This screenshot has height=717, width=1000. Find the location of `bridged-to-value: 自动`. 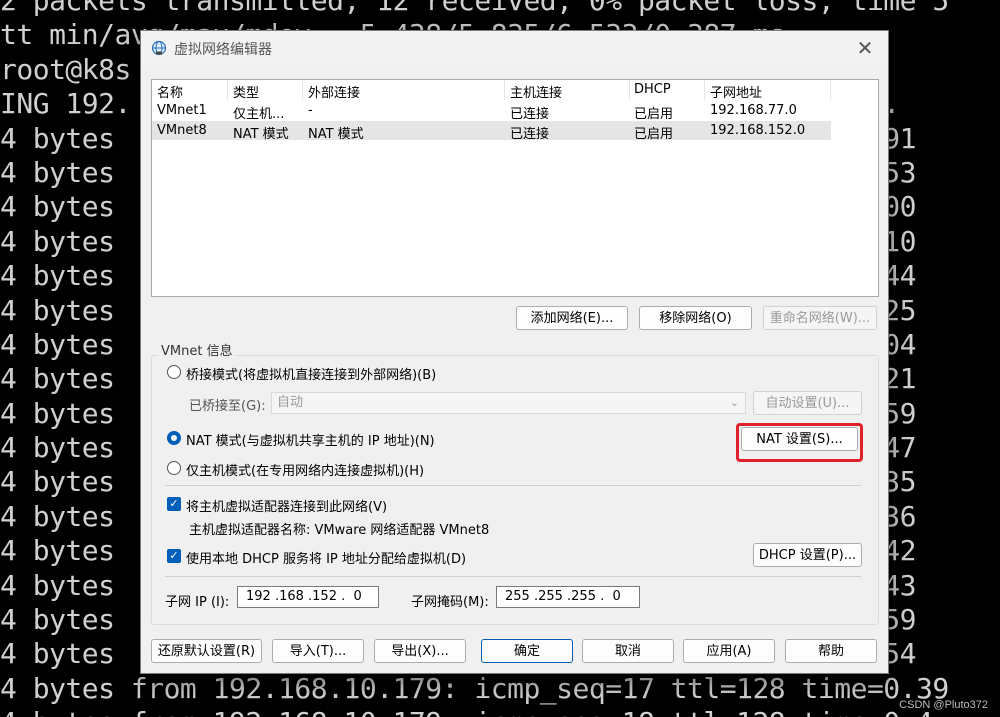

bridged-to-value: 自动 is located at coordinates (290, 402).